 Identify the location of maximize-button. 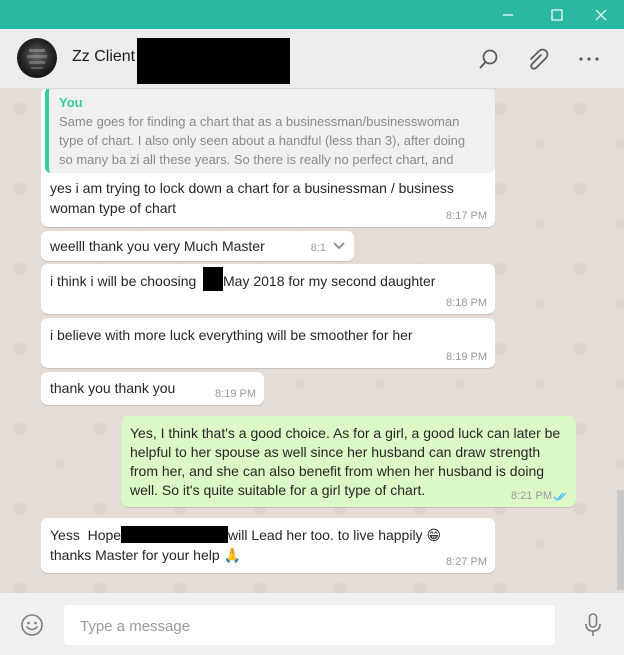
(557, 14).